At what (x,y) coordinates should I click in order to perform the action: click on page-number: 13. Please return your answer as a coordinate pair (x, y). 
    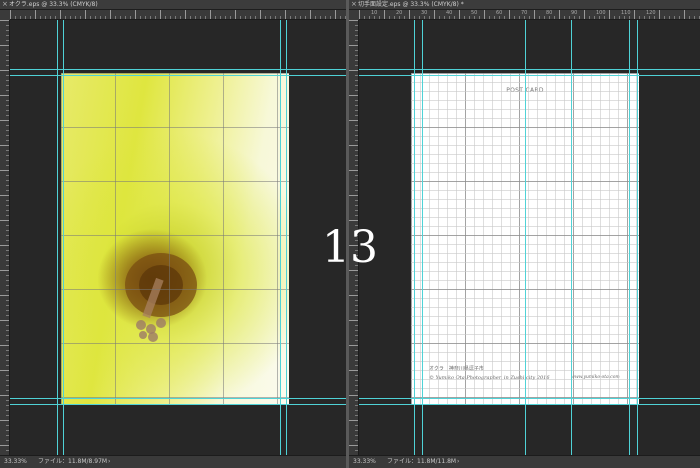
    Looking at the image, I should click on (350, 247).